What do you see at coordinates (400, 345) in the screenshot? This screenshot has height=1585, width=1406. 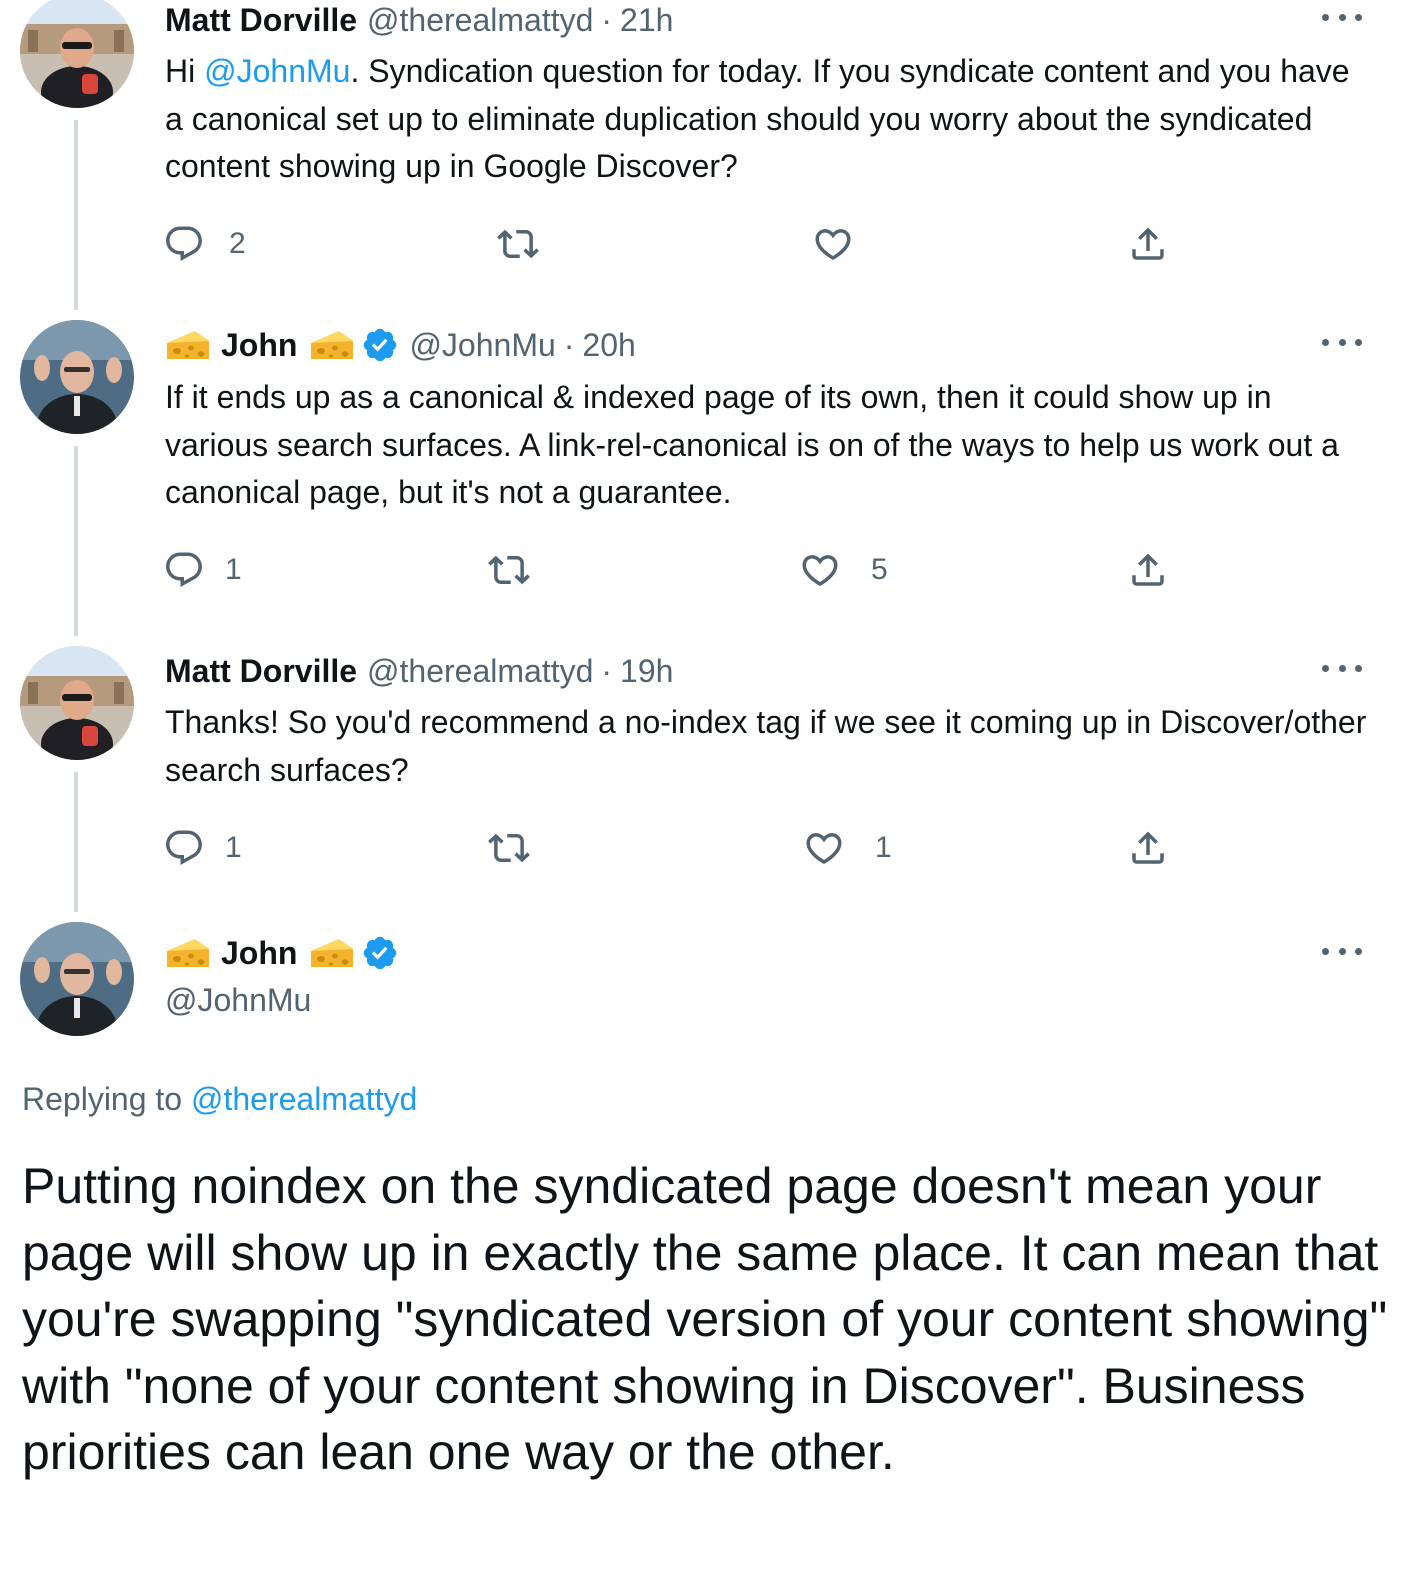 I see `tweet-header: John @JohnMu · 20h` at bounding box center [400, 345].